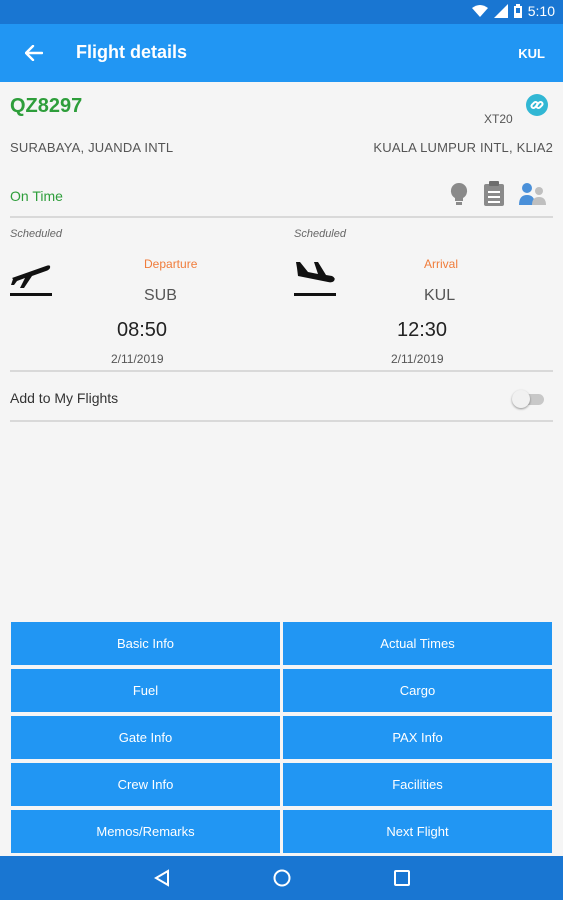 This screenshot has height=900, width=563. I want to click on cargo-button: Cargo, so click(417, 690).